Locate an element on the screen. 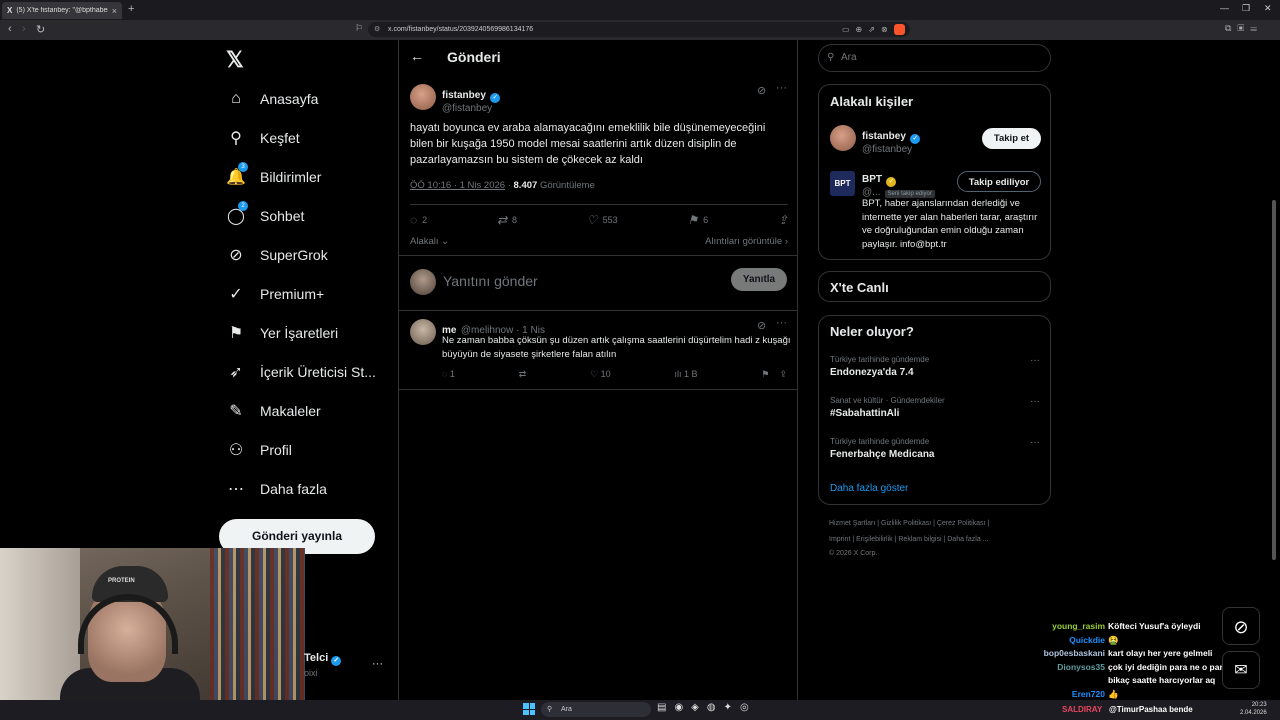 This screenshot has height=720, width=1280. taskbar-app-icons: ▤◉◈◍✦◎ is located at coordinates (707, 707).